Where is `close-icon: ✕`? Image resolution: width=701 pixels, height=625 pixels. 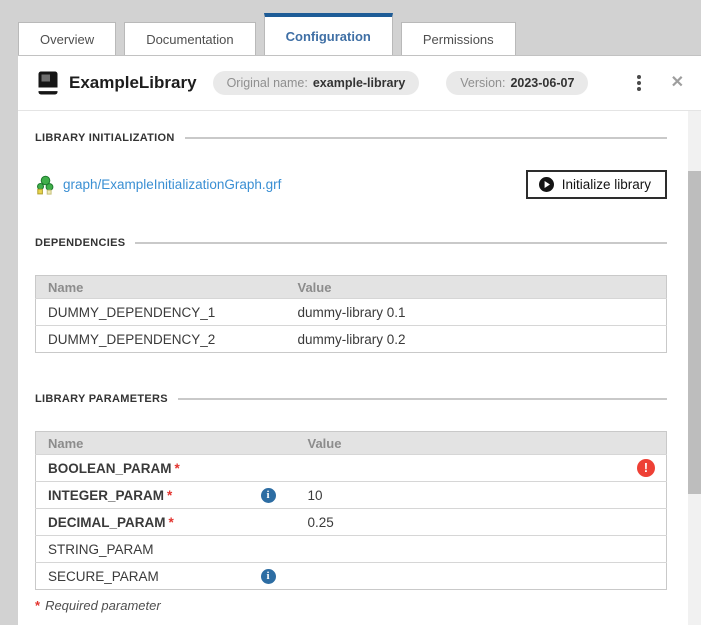 close-icon: ✕ is located at coordinates (677, 83).